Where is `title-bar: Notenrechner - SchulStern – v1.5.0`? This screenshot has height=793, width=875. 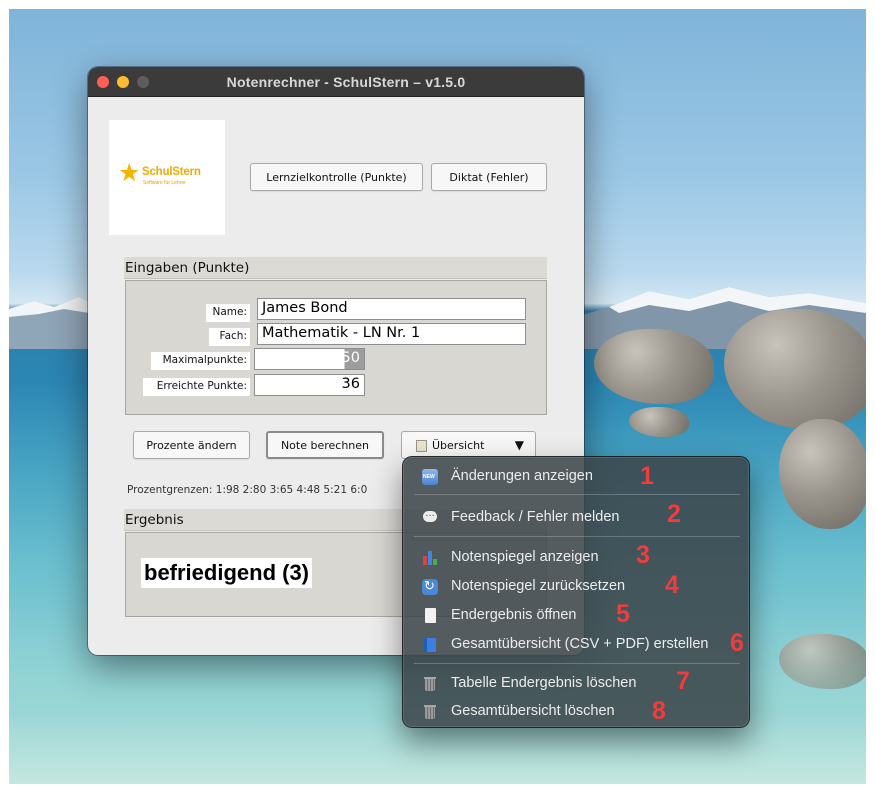 title-bar: Notenrechner - SchulStern – v1.5.0 is located at coordinates (336, 82).